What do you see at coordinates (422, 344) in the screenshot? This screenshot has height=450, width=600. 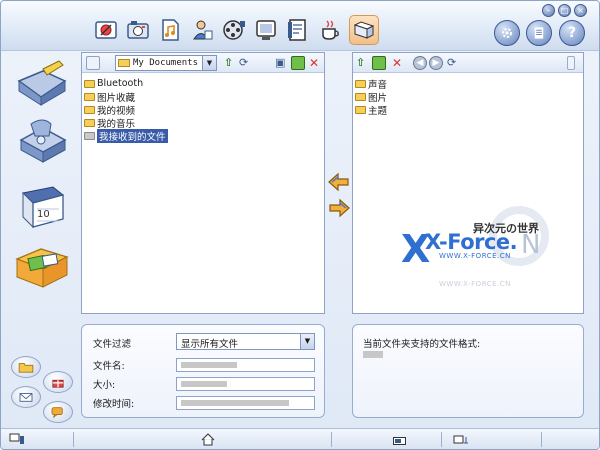 I see `supported-formats-label: 当前文件夹支持的文件格式:` at bounding box center [422, 344].